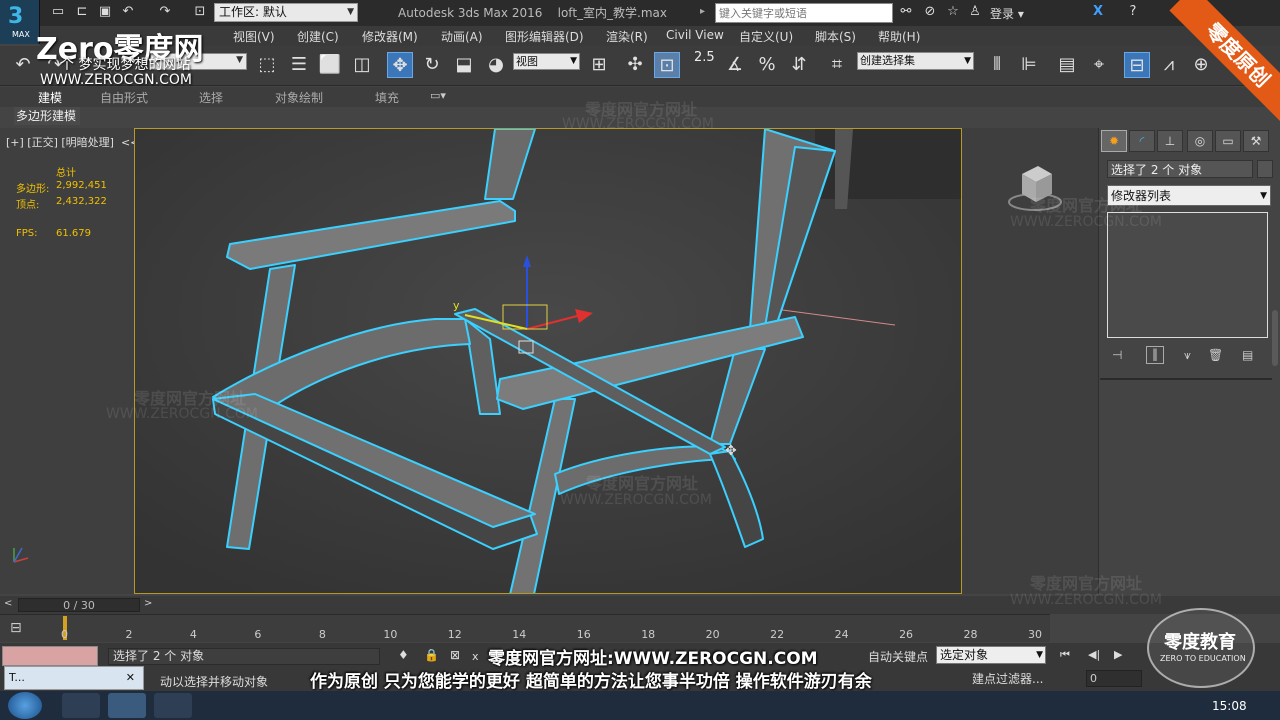 The height and width of the screenshot is (720, 1280). What do you see at coordinates (267, 65) in the screenshot?
I see `select-object-icon: ⬚` at bounding box center [267, 65].